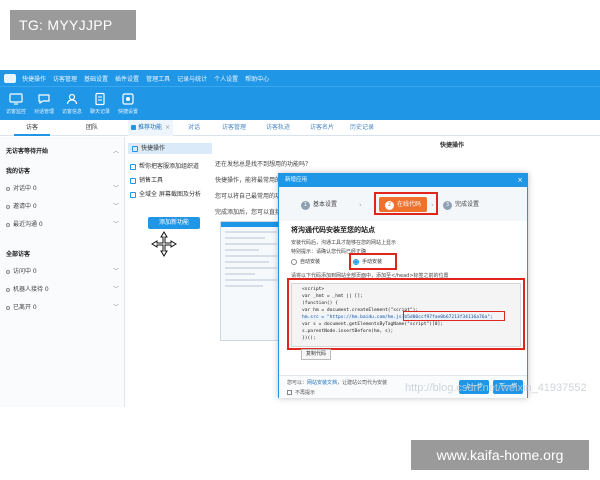 Image resolution: width=600 pixels, height=480 pixels. I want to click on toolbar: 访客监控 对话管理 访客信息 聊天记录 快捷设置, so click(300, 103).